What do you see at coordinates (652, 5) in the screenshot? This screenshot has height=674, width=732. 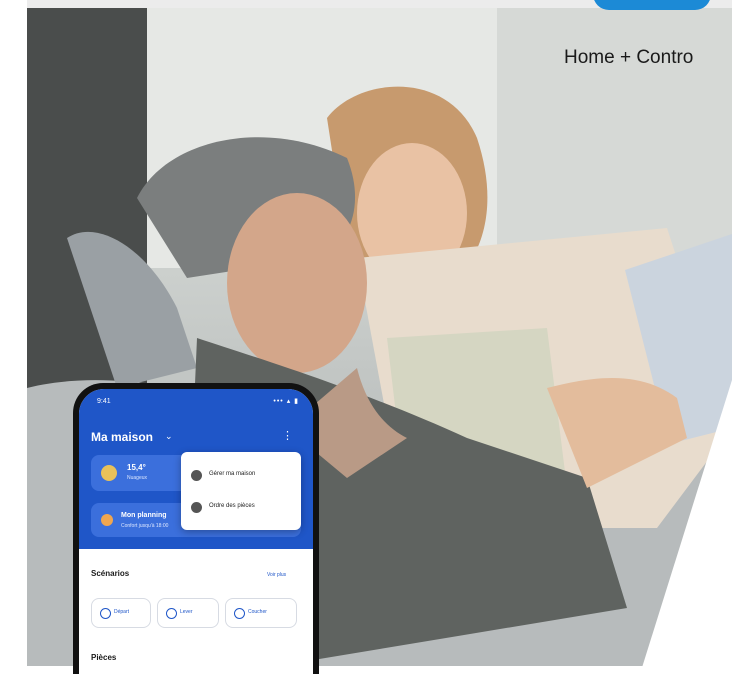 I see `app-logo-icon` at bounding box center [652, 5].